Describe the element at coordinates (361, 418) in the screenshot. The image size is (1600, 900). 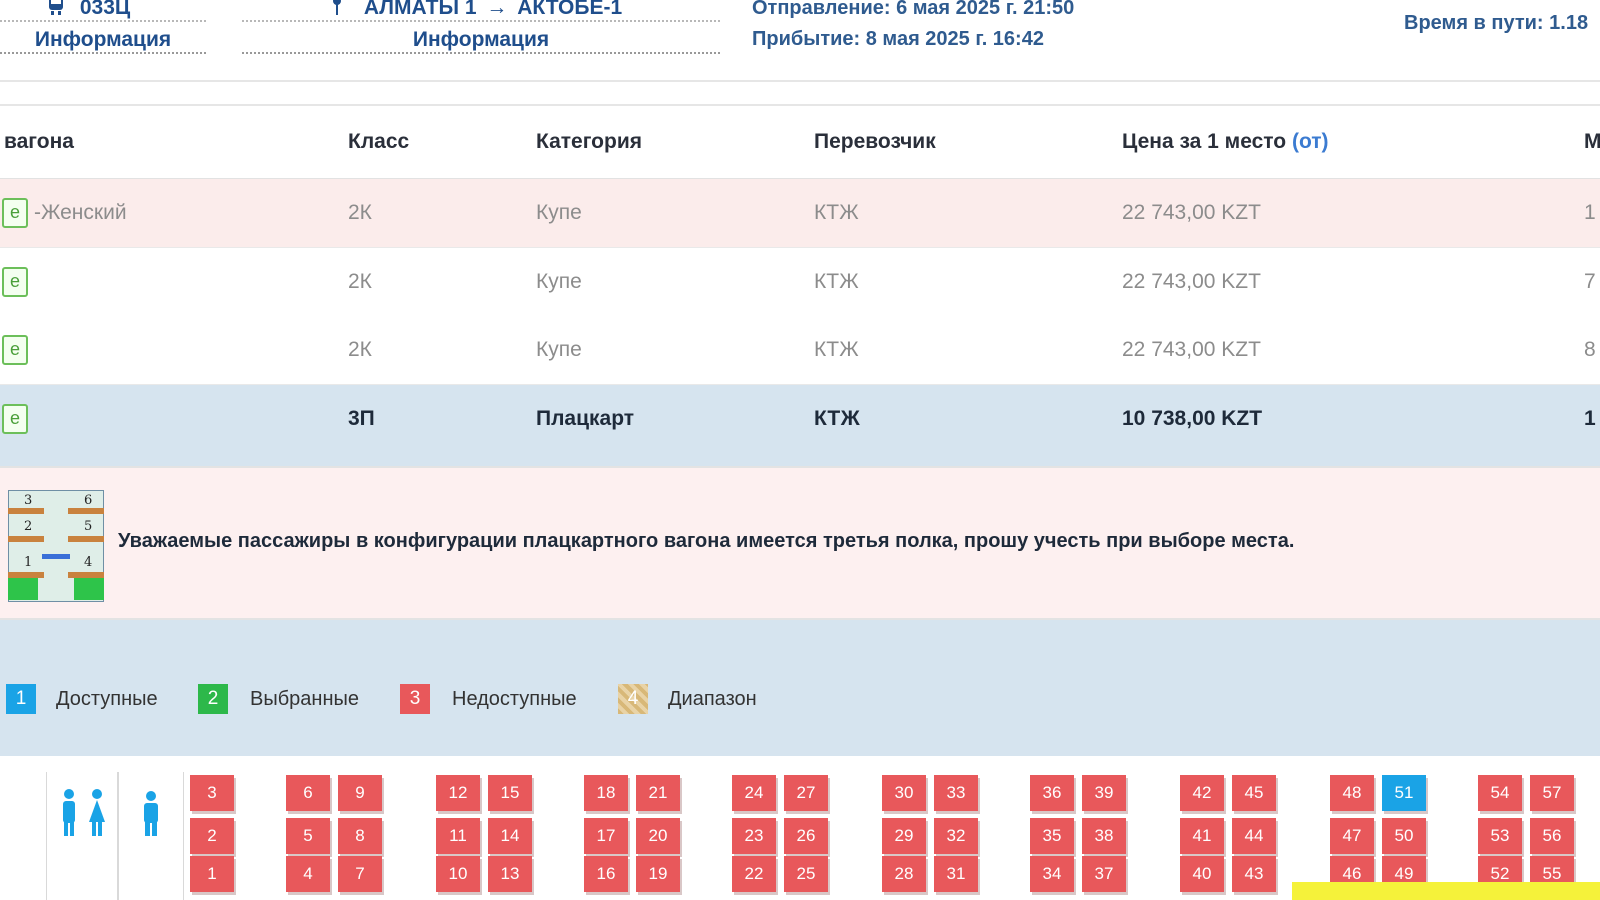
I see `cell-class: 3П` at that location.